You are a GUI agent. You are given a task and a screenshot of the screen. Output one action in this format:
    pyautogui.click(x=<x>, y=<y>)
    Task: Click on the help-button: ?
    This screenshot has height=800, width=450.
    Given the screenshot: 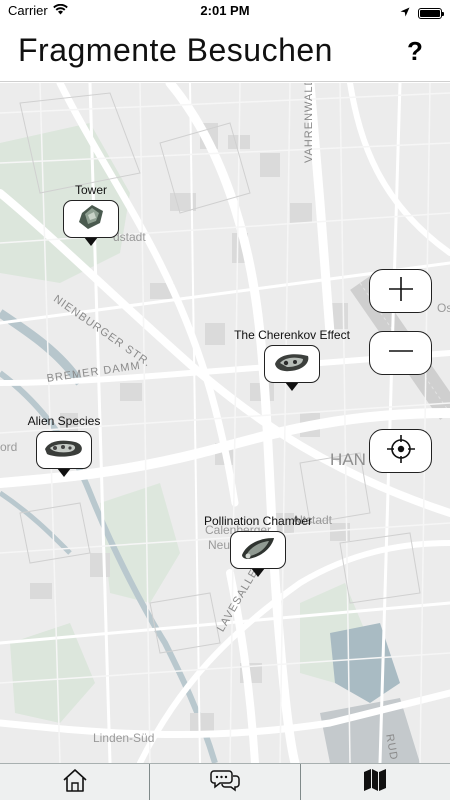 What is the action you would take?
    pyautogui.click(x=415, y=52)
    